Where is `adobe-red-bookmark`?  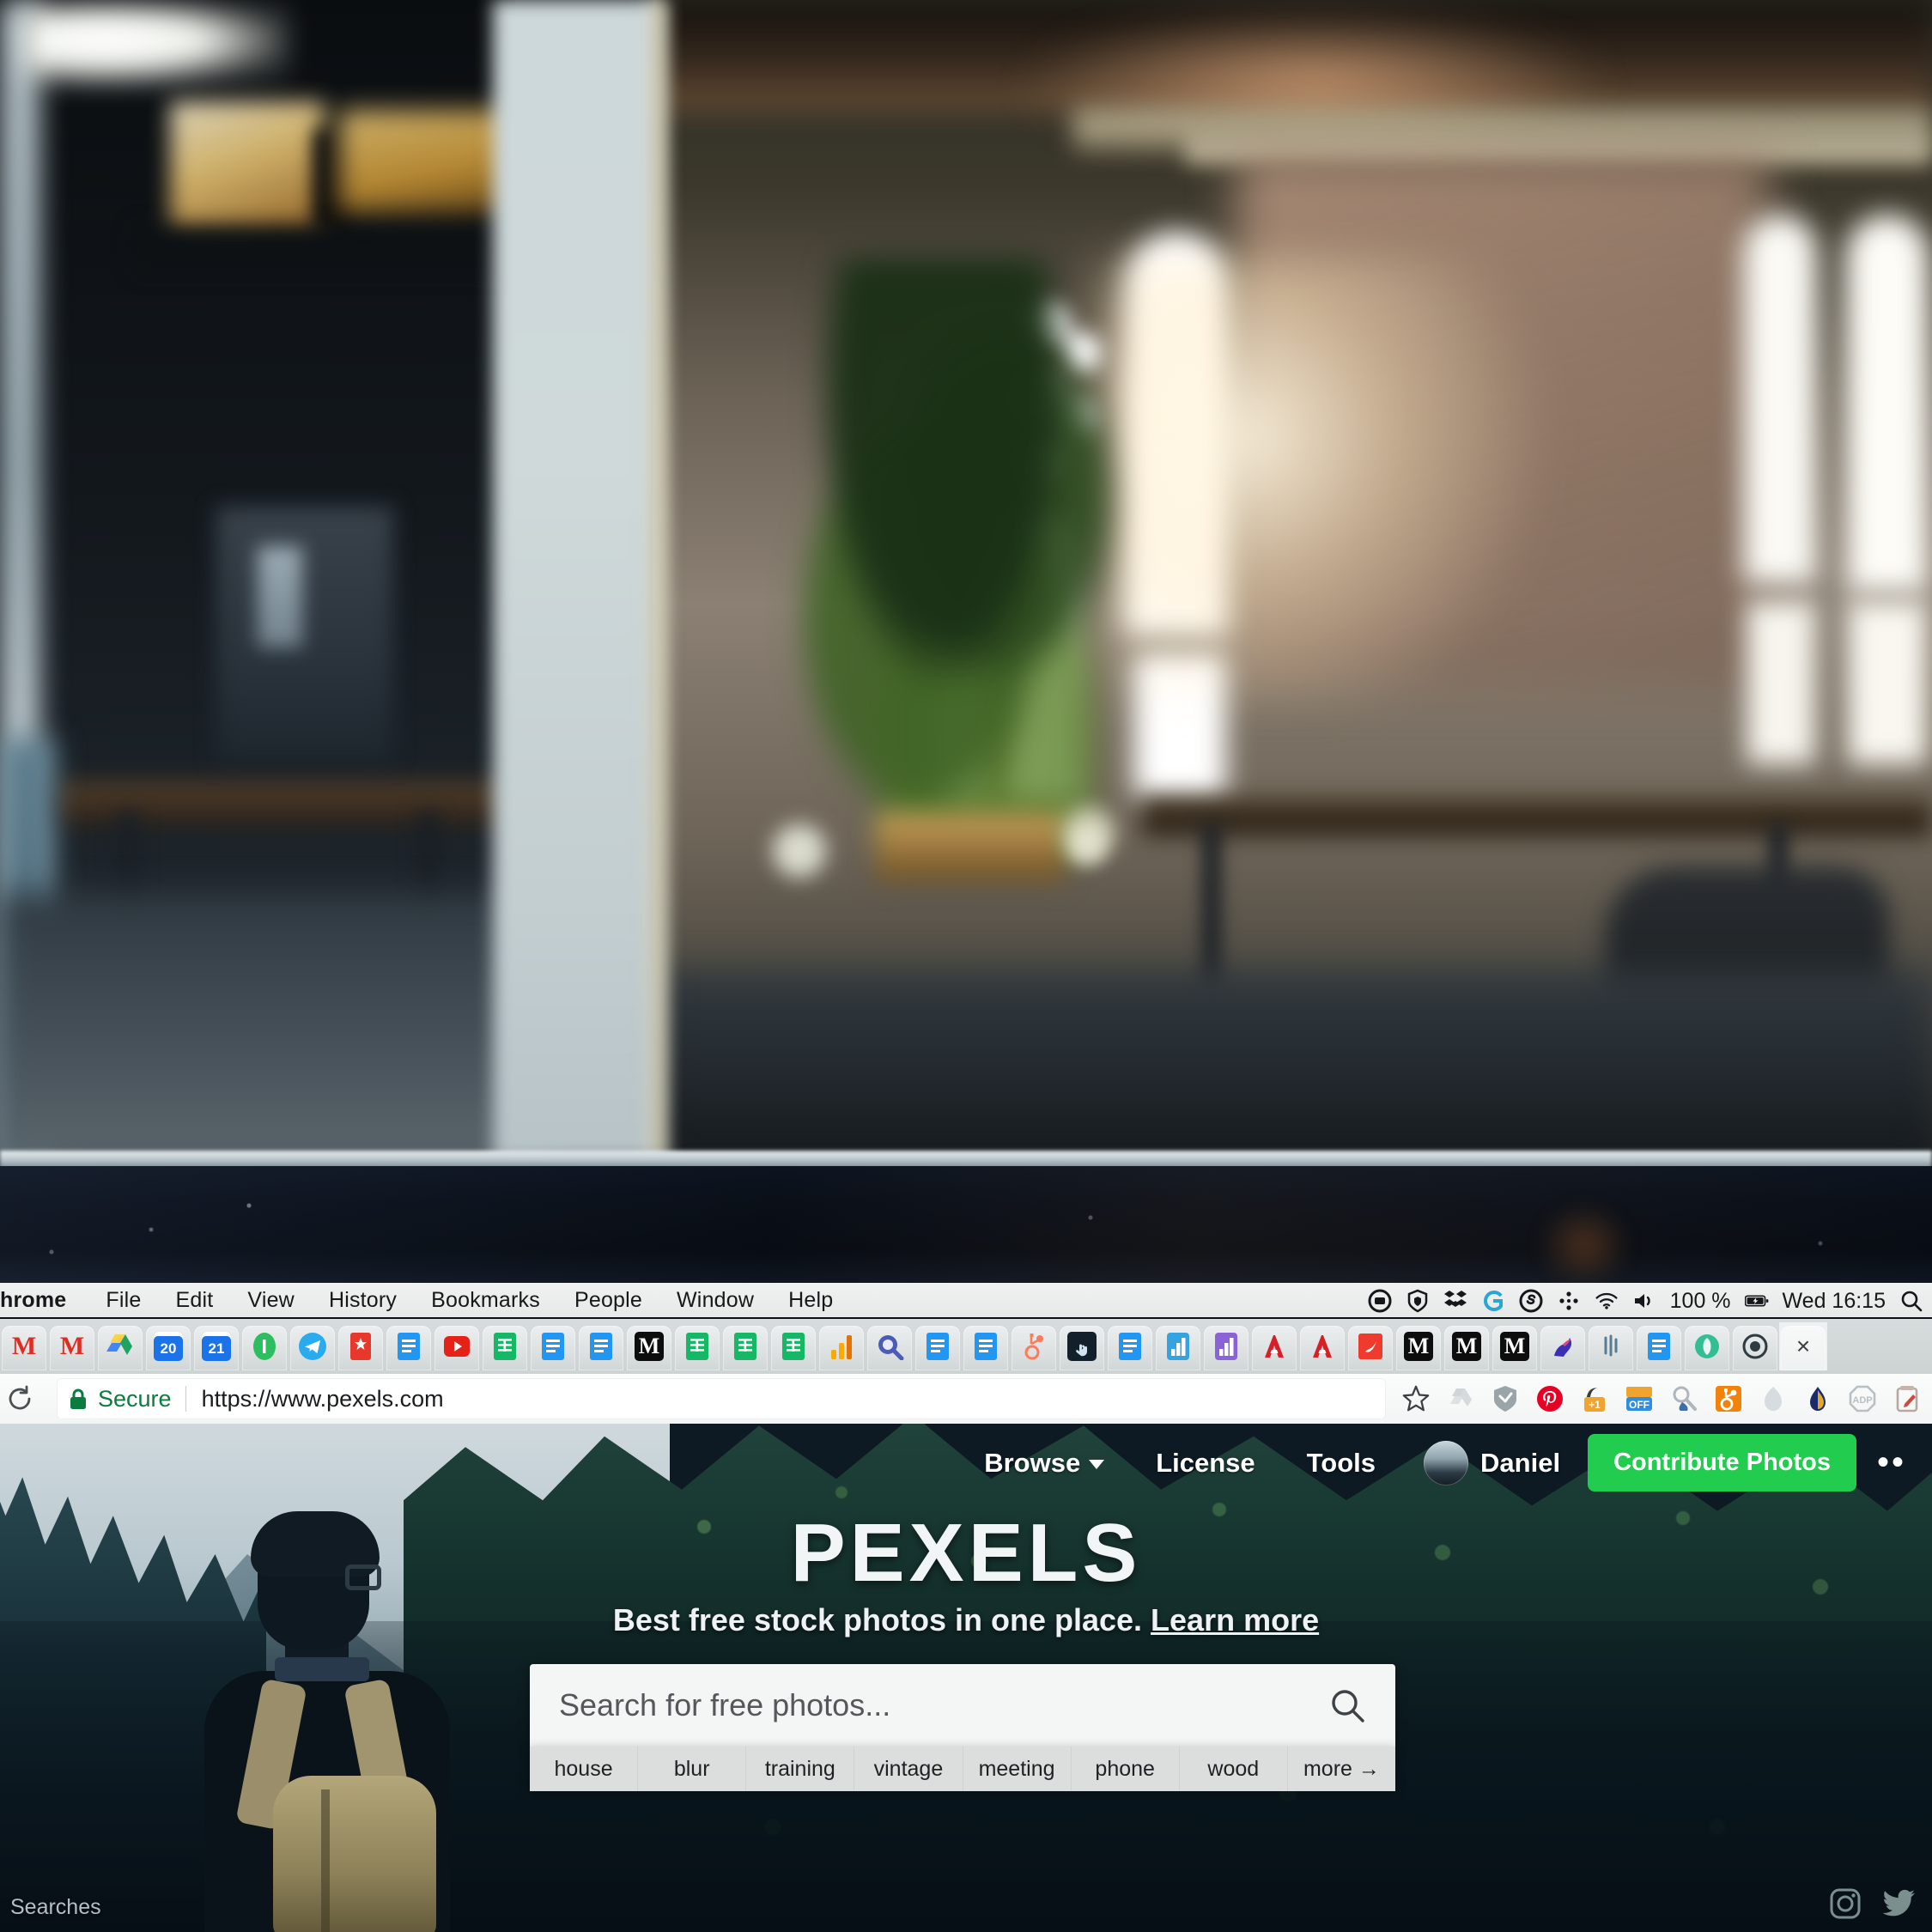 adobe-red-bookmark is located at coordinates (1370, 1346).